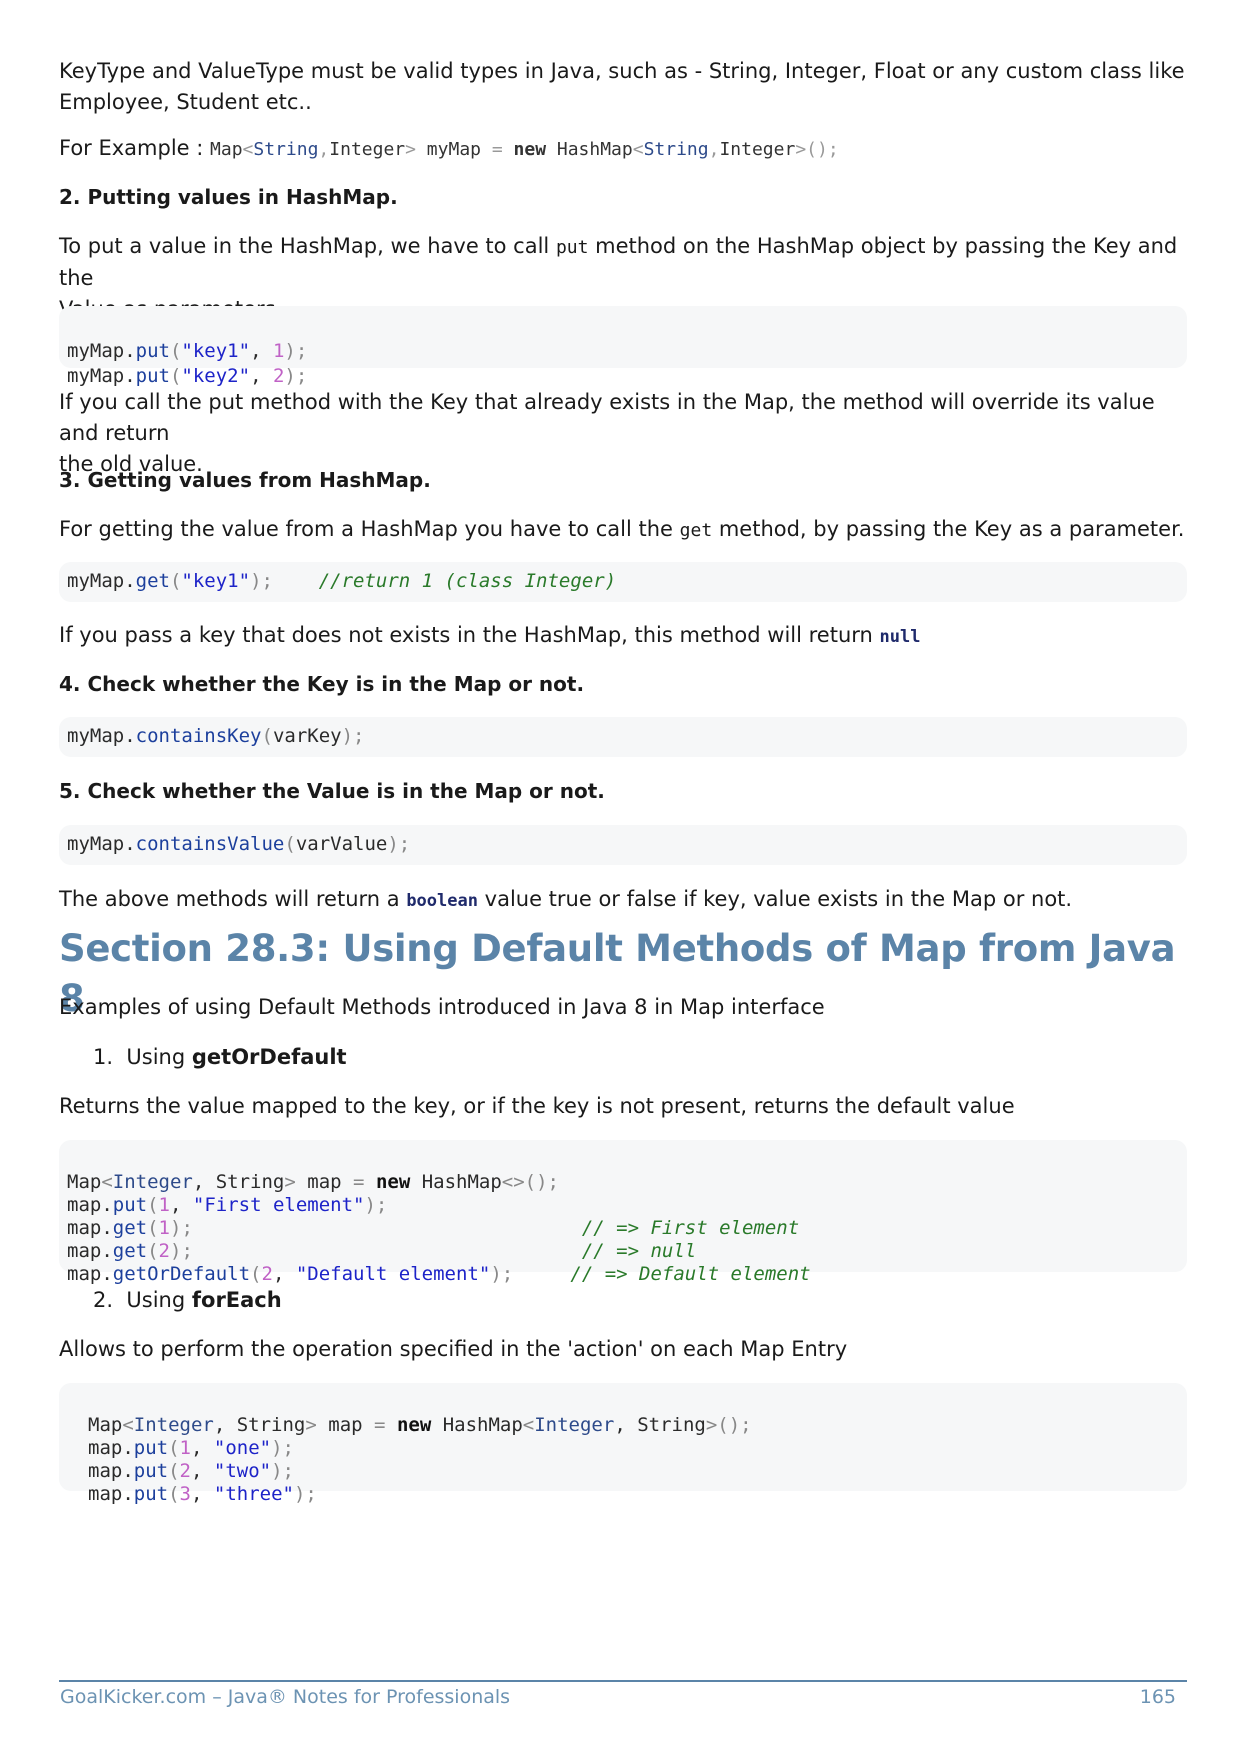  What do you see at coordinates (442, 901) in the screenshot?
I see `boolean-keyword: boolean` at bounding box center [442, 901].